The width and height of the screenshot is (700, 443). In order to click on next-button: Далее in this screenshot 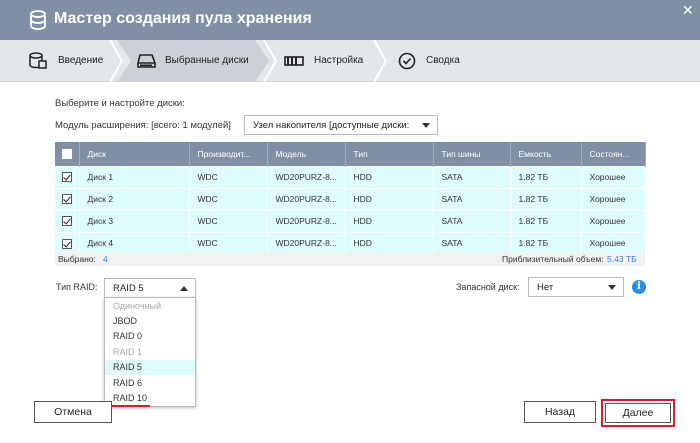, I will do `click(638, 413)`.